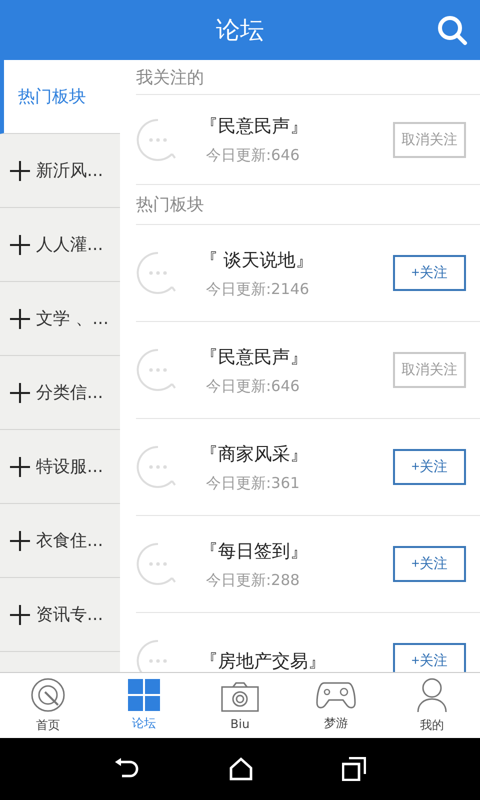 The width and height of the screenshot is (480, 800). I want to click on tab-label: 首页, so click(48, 725).